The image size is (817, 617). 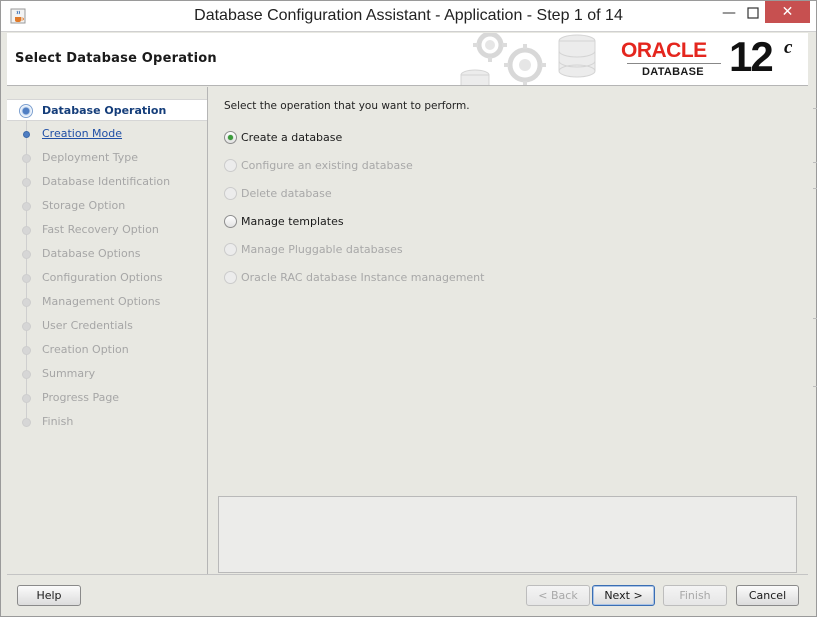 What do you see at coordinates (363, 277) in the screenshot?
I see `option-label: Oracle RAC database Instance management` at bounding box center [363, 277].